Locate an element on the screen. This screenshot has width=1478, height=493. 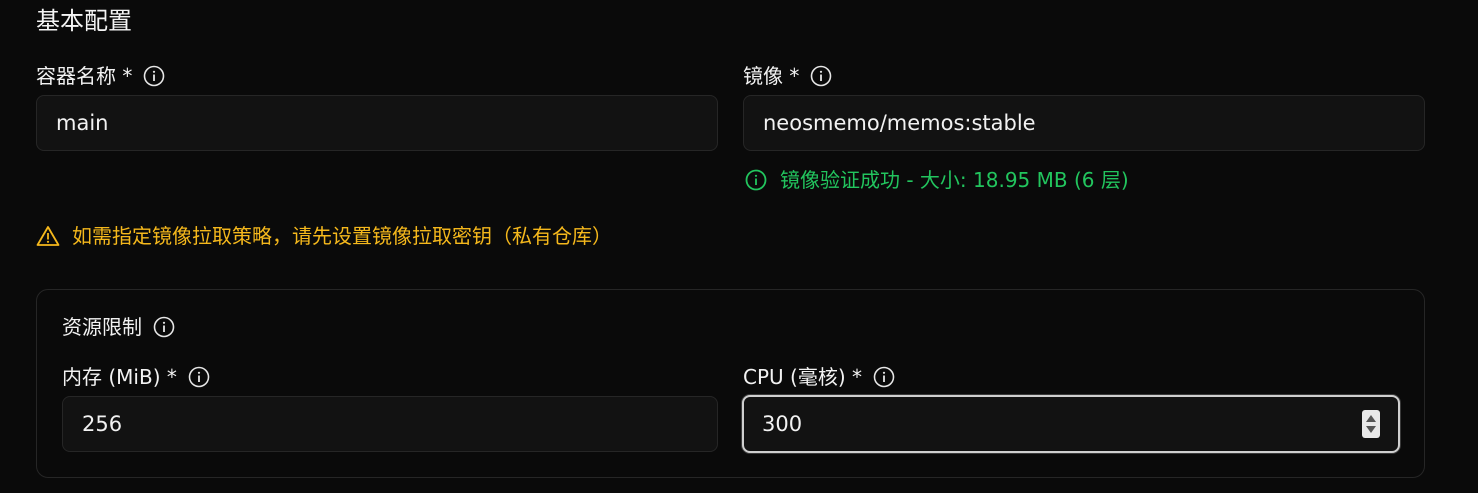
image-status-text: 镜像验证成功 - 大小: 18.95 MB (6 层) is located at coordinates (954, 180).